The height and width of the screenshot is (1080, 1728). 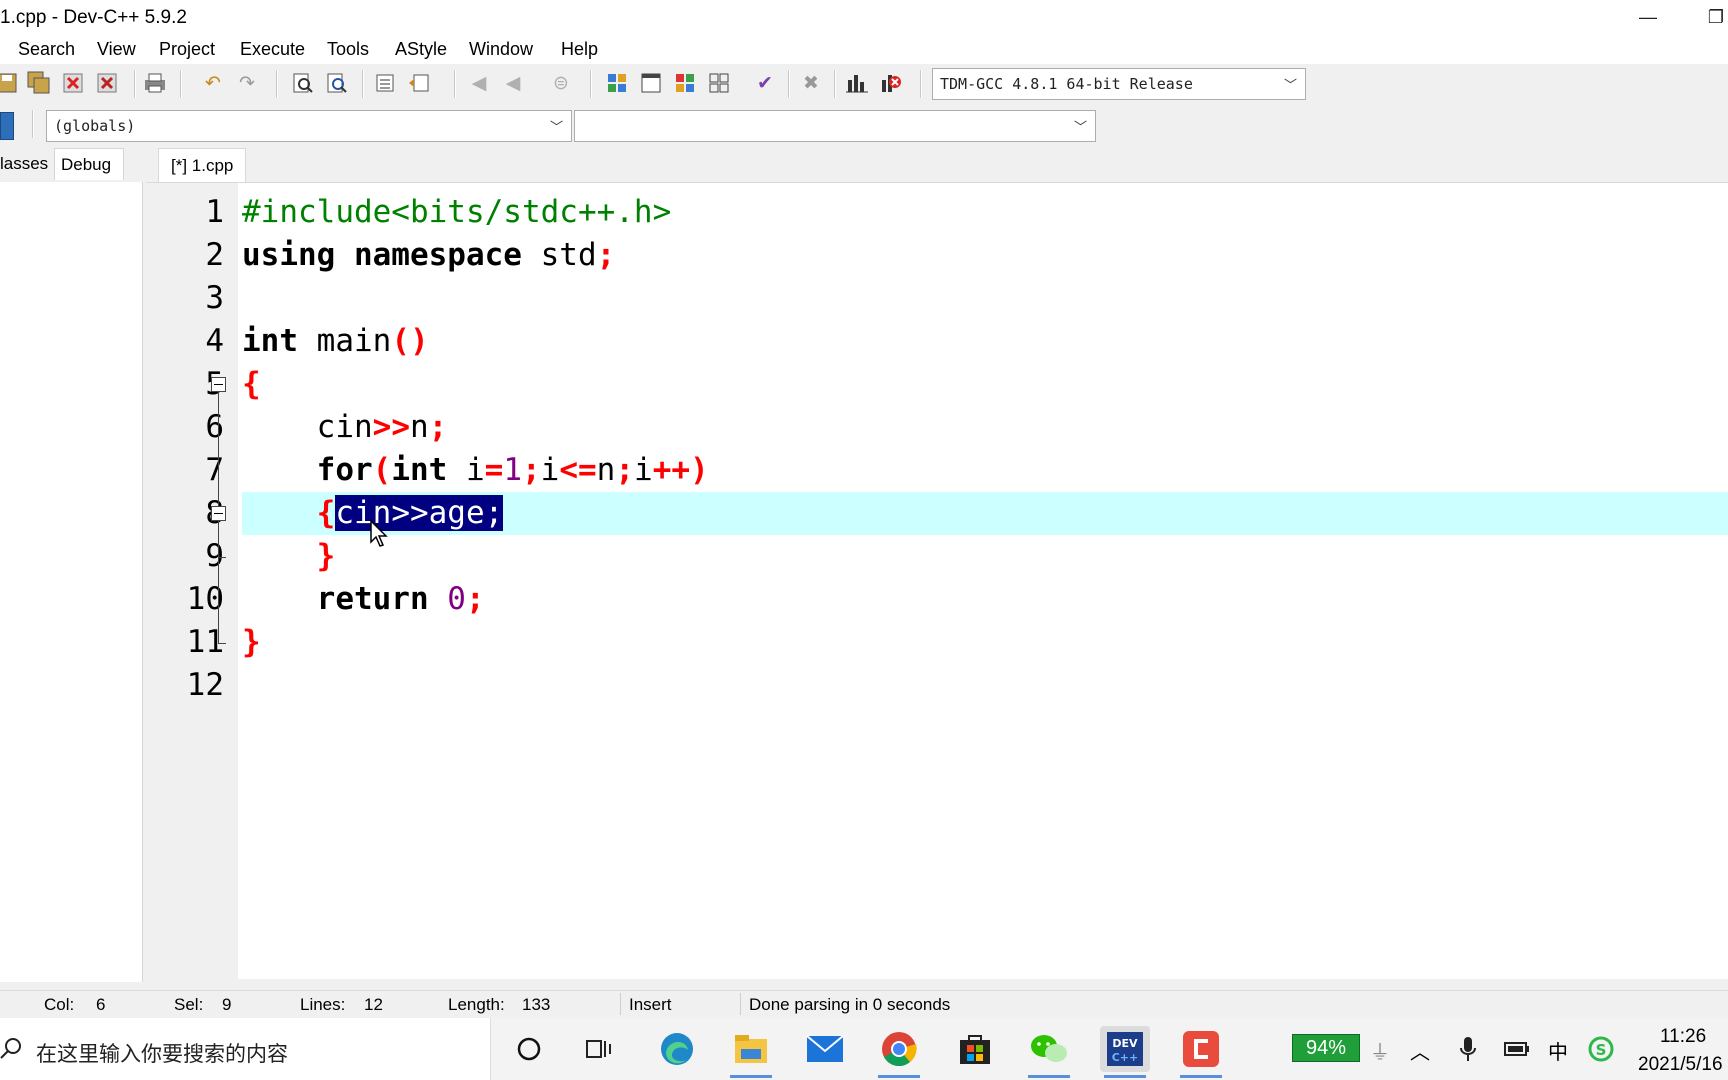 I want to click on battery-indicator: 94%, so click(x=1326, y=1048).